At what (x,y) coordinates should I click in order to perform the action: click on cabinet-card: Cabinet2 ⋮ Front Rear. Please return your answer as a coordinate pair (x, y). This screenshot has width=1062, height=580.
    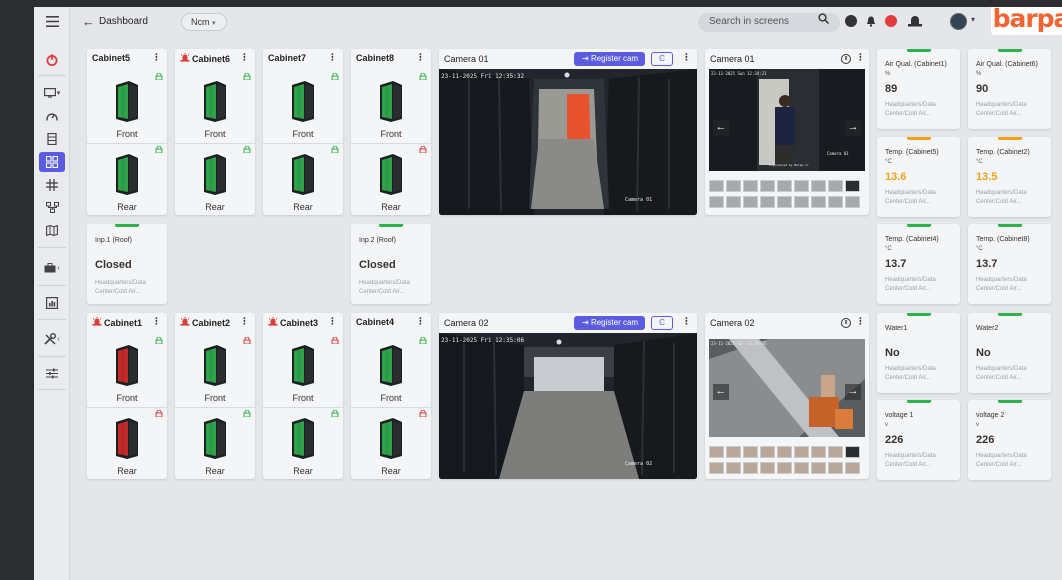
    Looking at the image, I should click on (215, 396).